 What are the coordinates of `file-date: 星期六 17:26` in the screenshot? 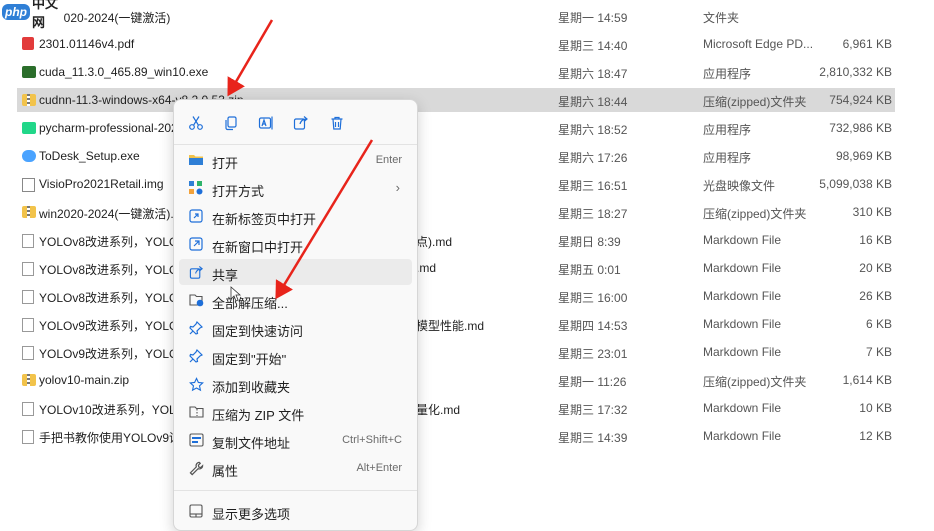 It's located at (593, 158).